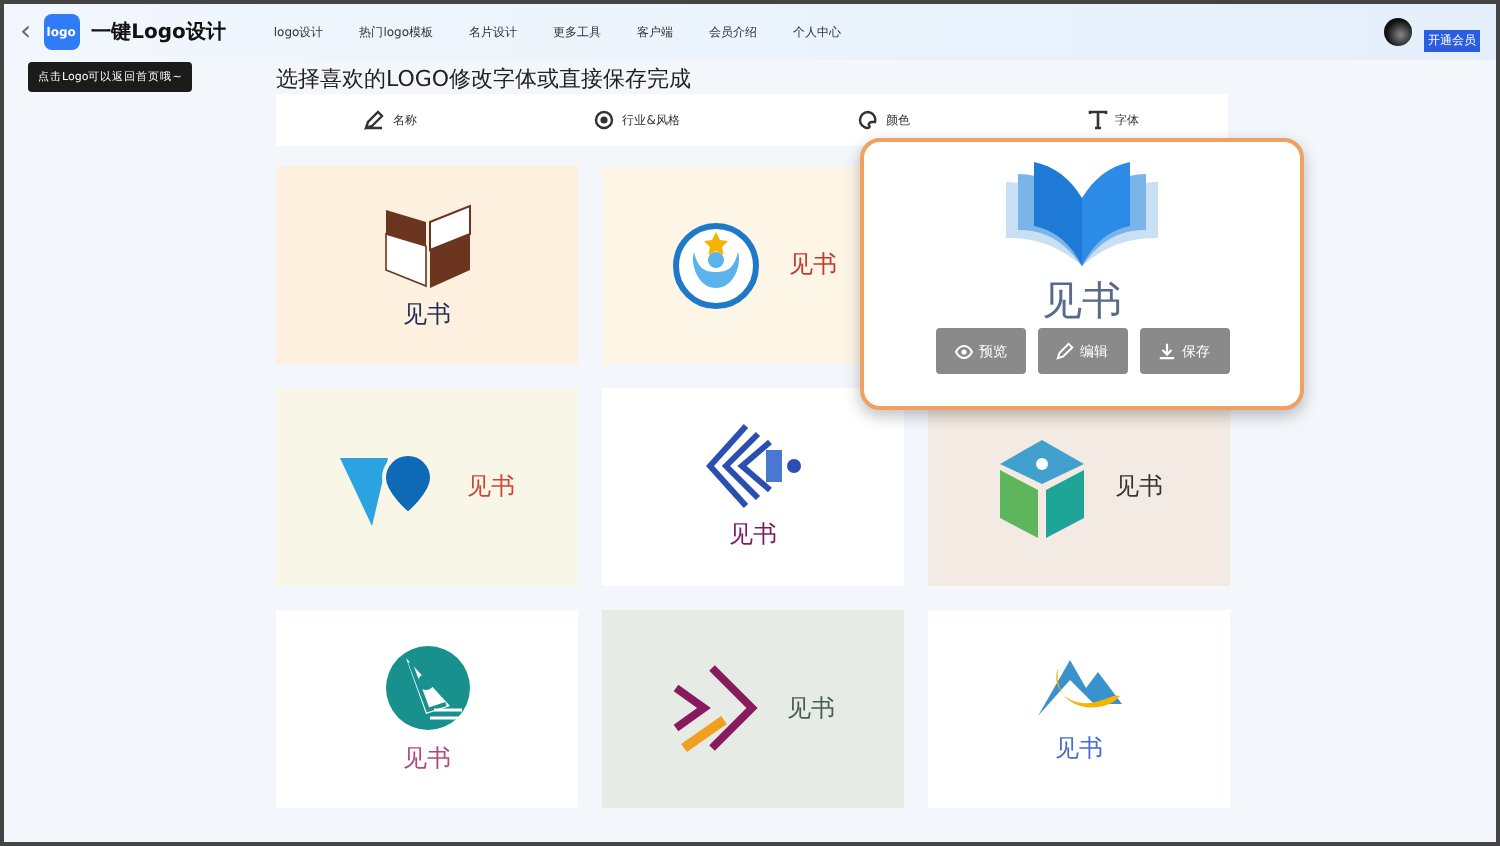 The width and height of the screenshot is (1500, 846). What do you see at coordinates (963, 351) in the screenshot?
I see `eye-icon` at bounding box center [963, 351].